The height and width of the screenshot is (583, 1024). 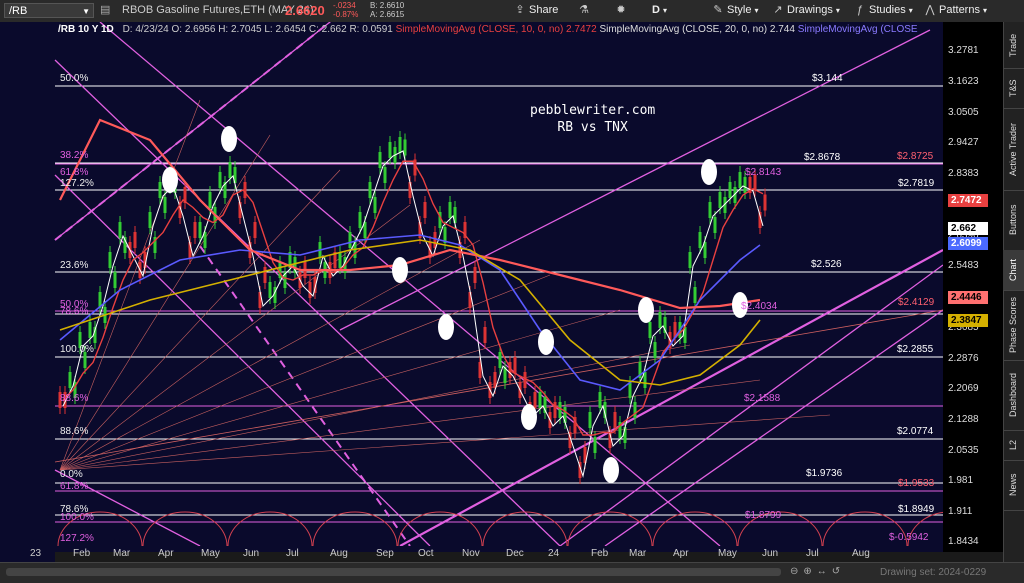 I want to click on time-tick-label: Jun, so click(x=251, y=553).